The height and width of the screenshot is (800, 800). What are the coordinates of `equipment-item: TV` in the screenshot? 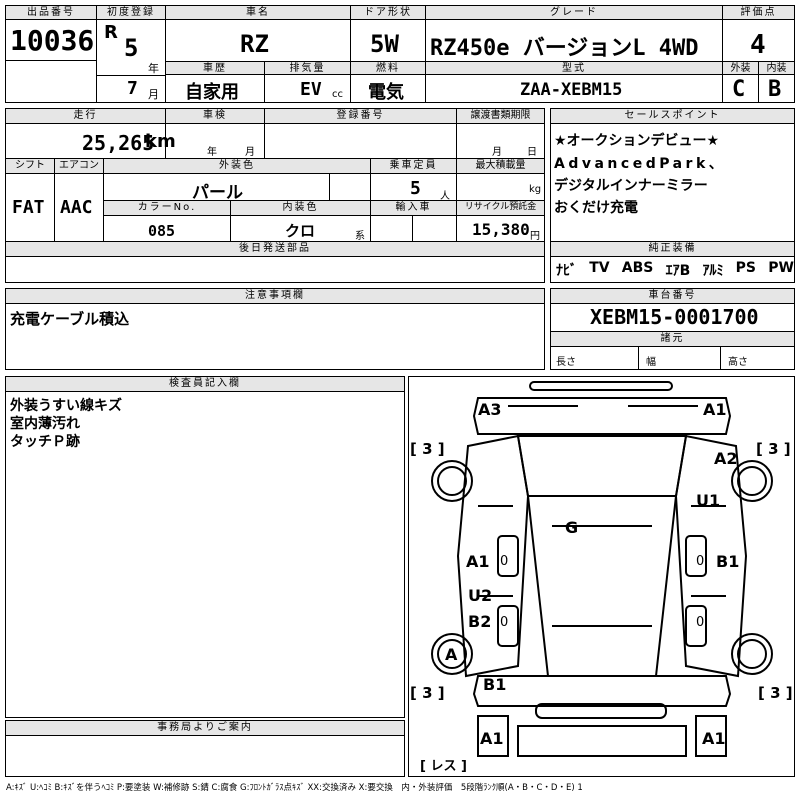 It's located at (599, 268).